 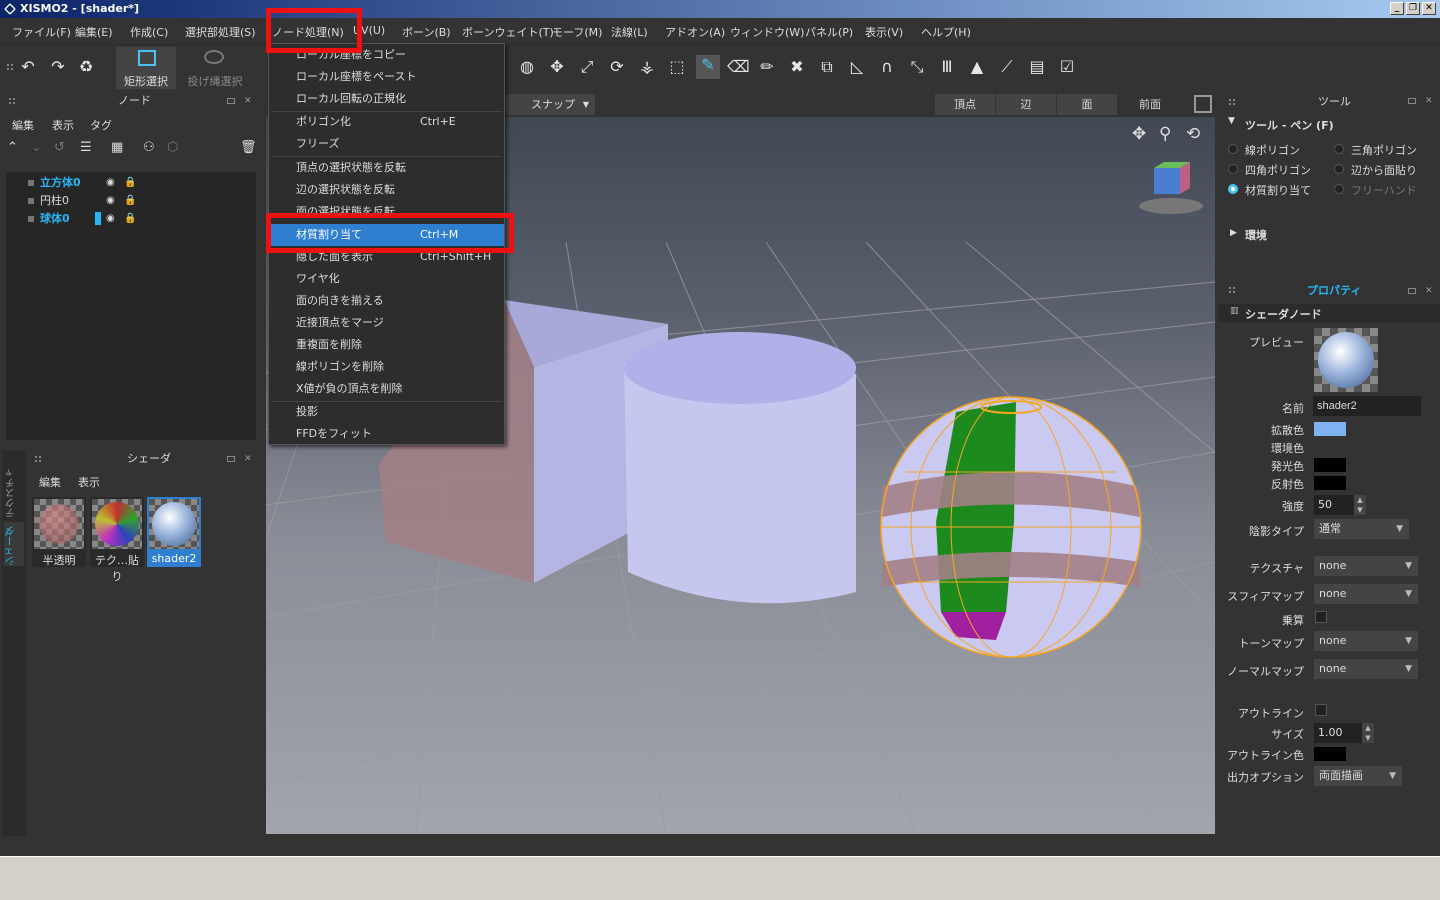 What do you see at coordinates (10, 67) in the screenshot?
I see `toolbar-grip-icon` at bounding box center [10, 67].